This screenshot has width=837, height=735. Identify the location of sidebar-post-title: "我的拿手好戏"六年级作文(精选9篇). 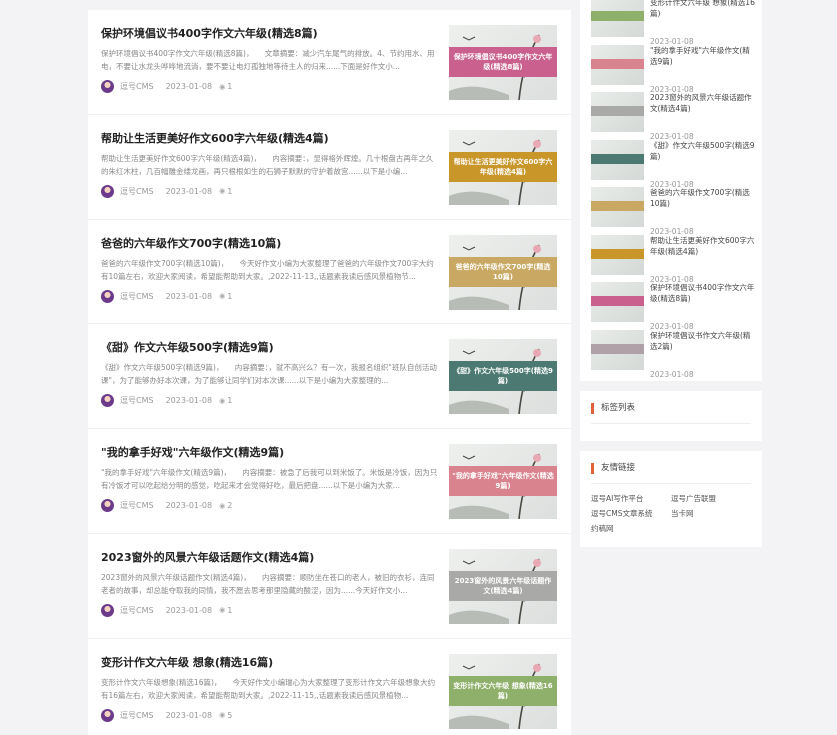
(703, 56).